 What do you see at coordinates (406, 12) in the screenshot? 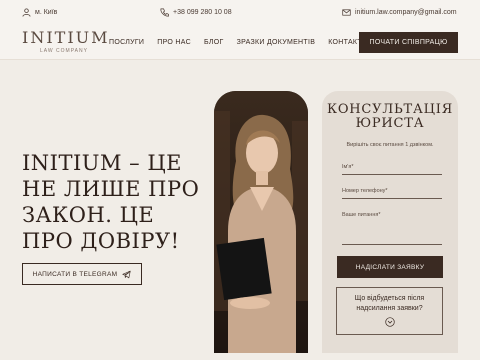
I see `email-text: initium.law.company@gmail.com` at bounding box center [406, 12].